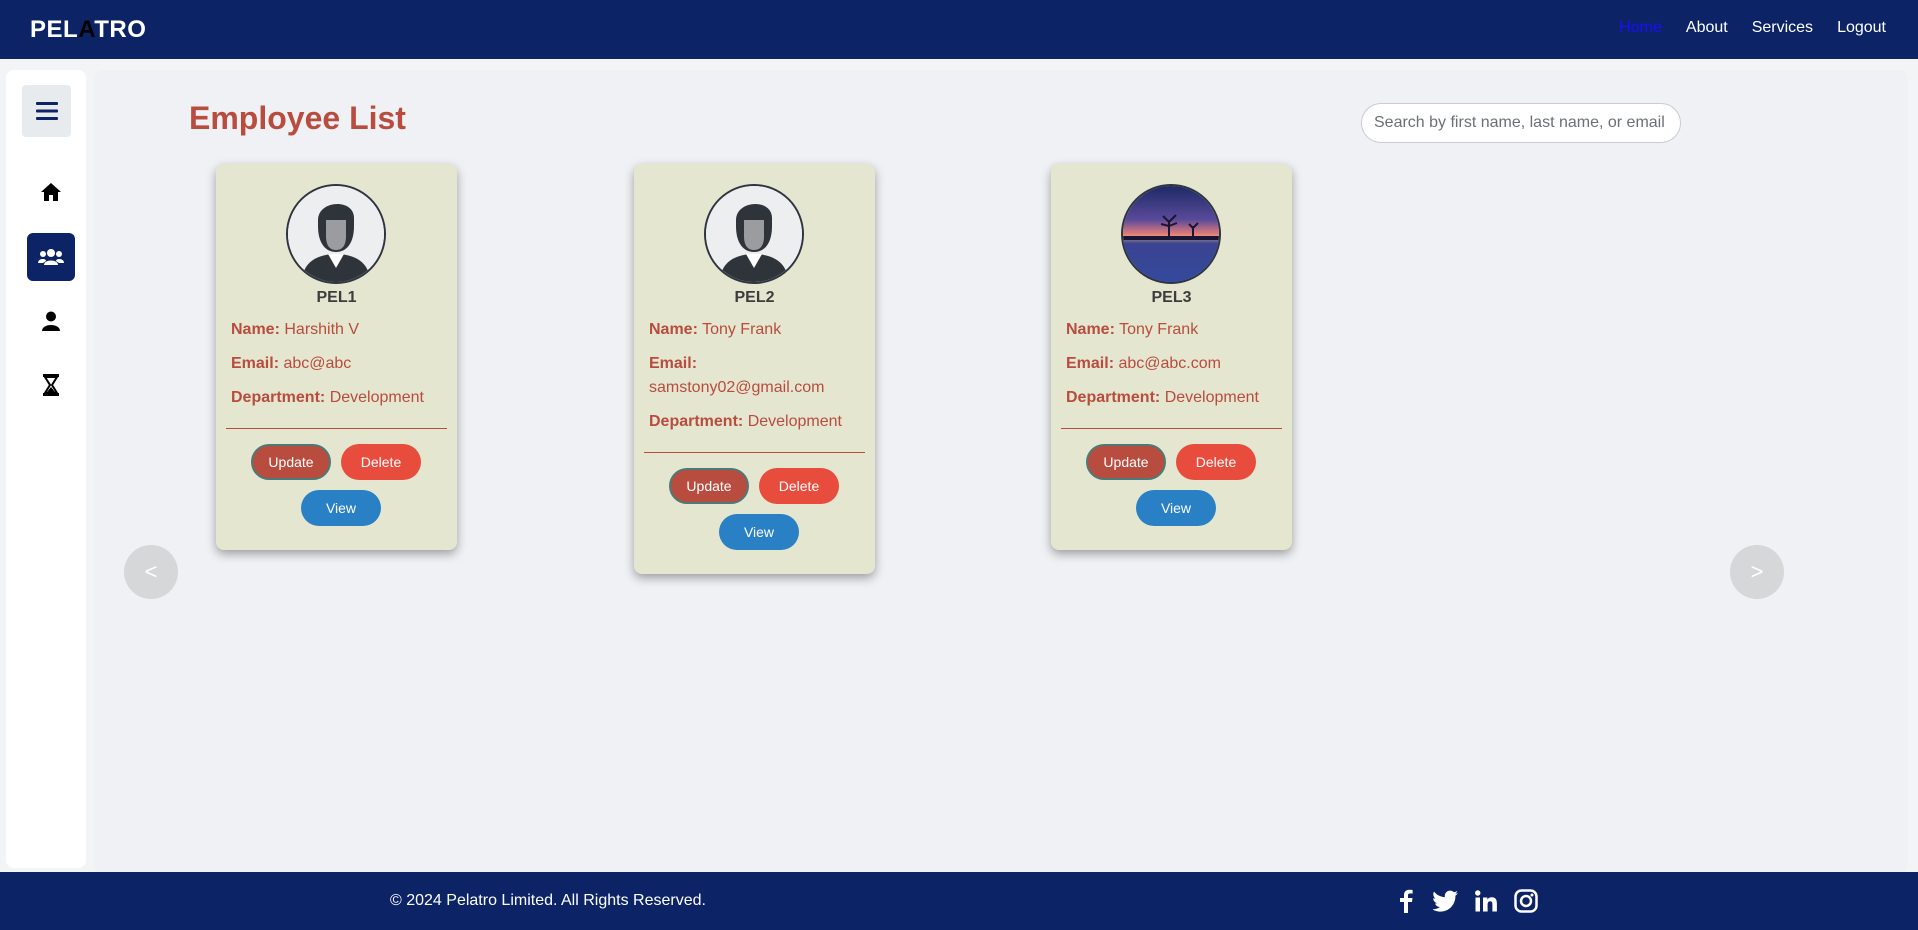 Image resolution: width=1918 pixels, height=930 pixels. I want to click on brand-logo: PELATRO, so click(88, 30).